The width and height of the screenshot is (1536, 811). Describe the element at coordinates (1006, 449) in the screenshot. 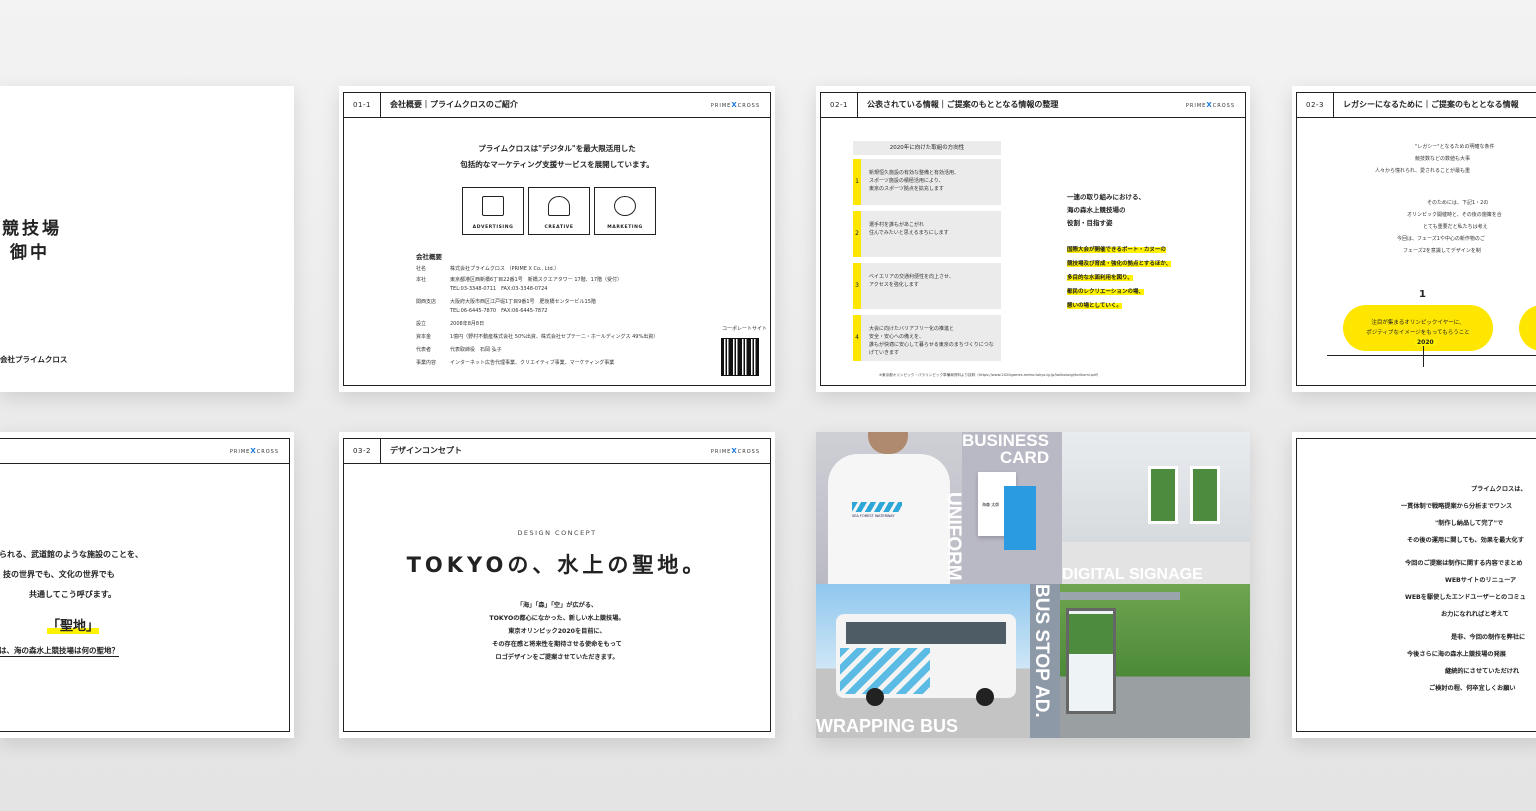

I see `business-card-label: BUSINESS CARD` at that location.